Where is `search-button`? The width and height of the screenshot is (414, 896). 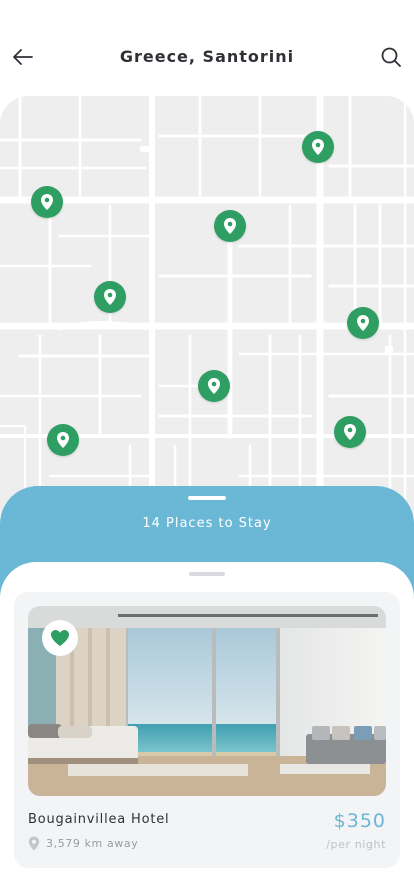 search-button is located at coordinates (391, 57).